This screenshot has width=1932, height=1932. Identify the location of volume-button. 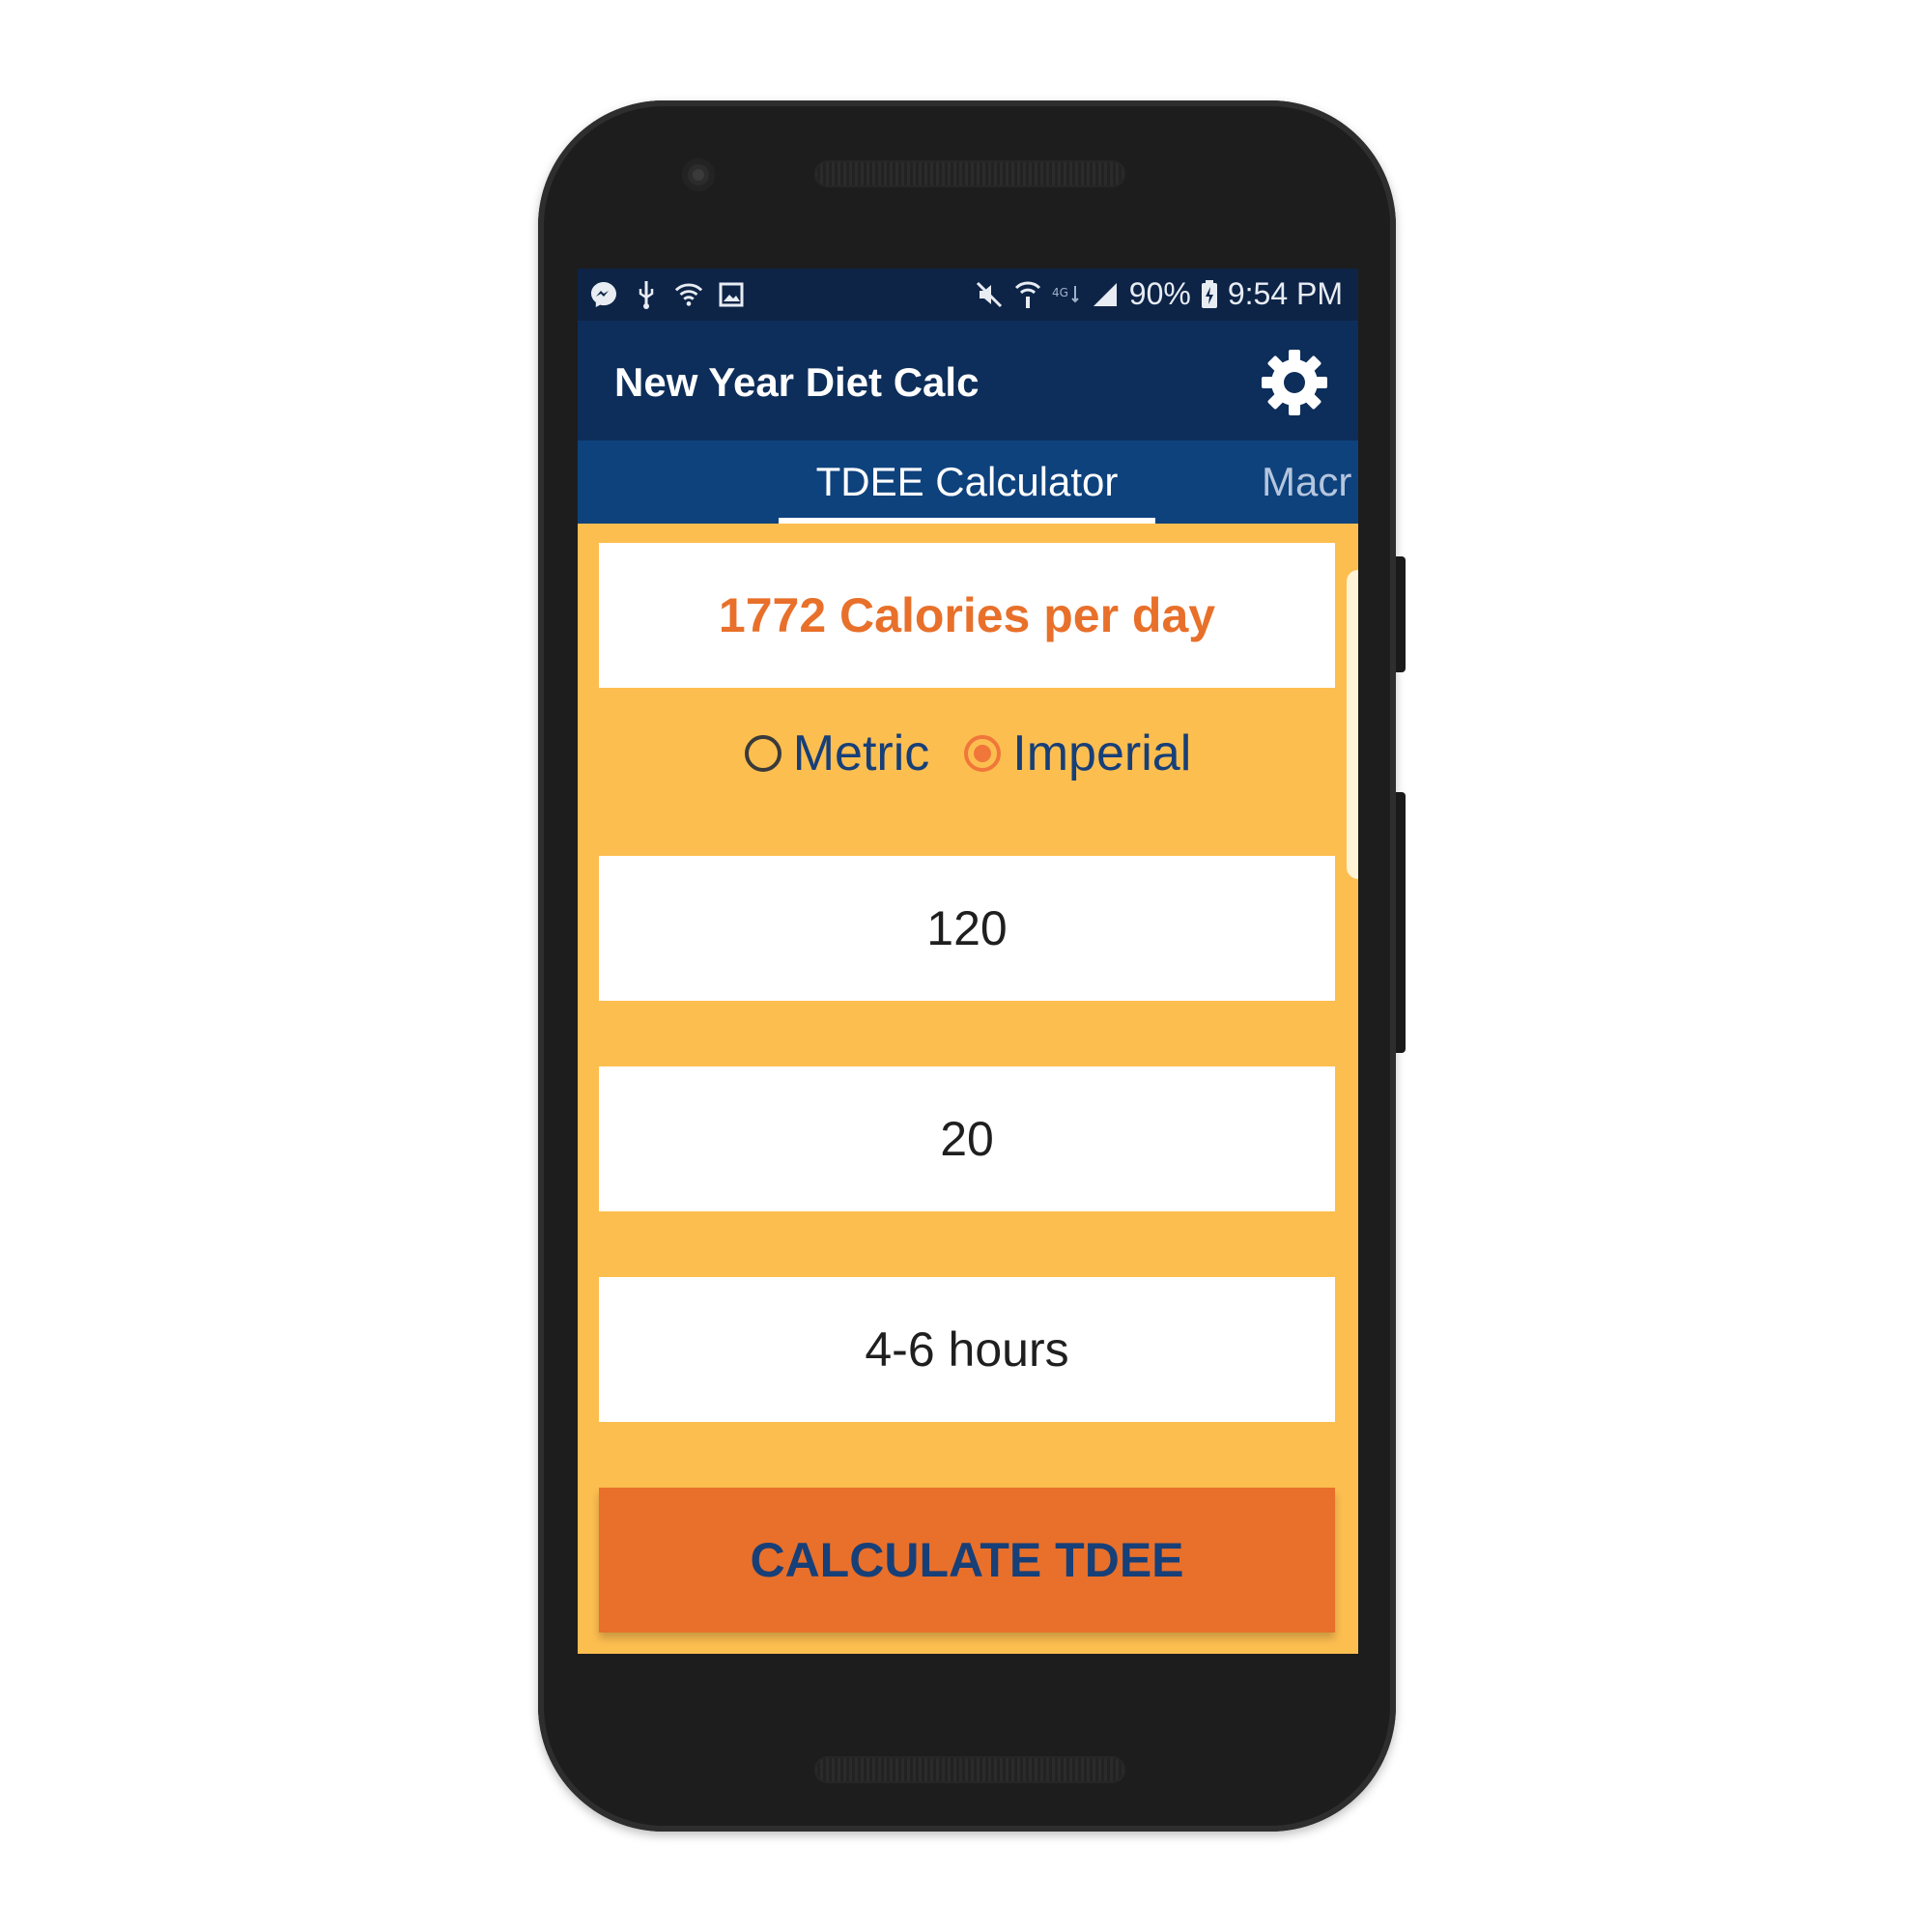
(1401, 922).